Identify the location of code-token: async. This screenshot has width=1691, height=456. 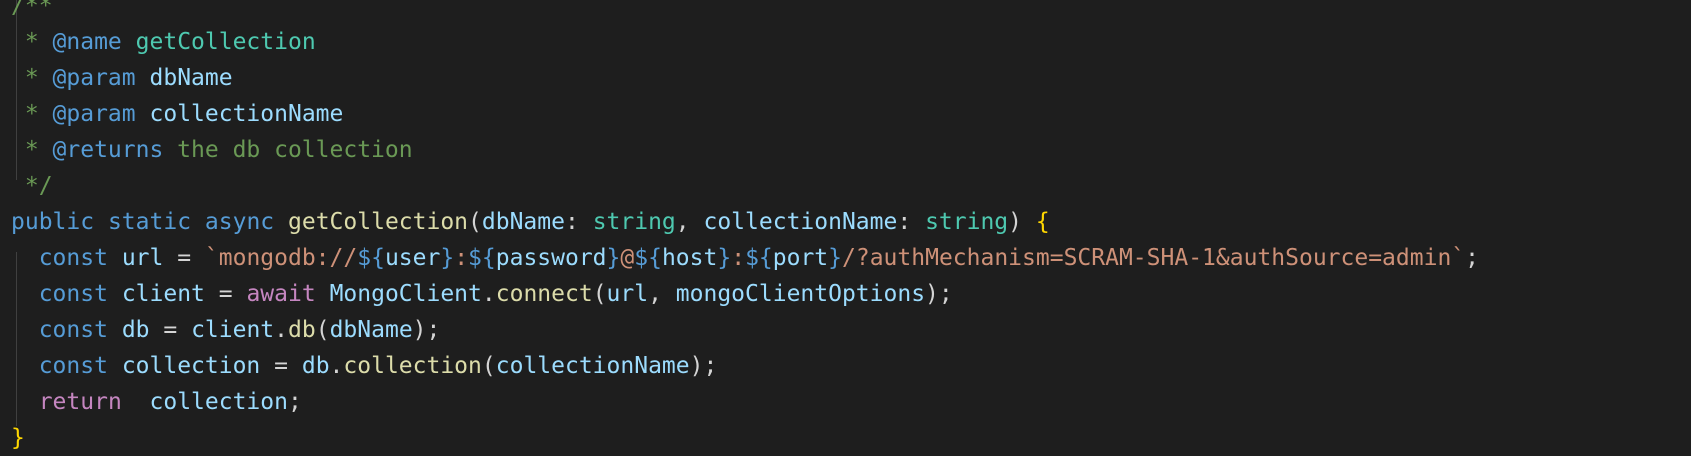
(239, 222).